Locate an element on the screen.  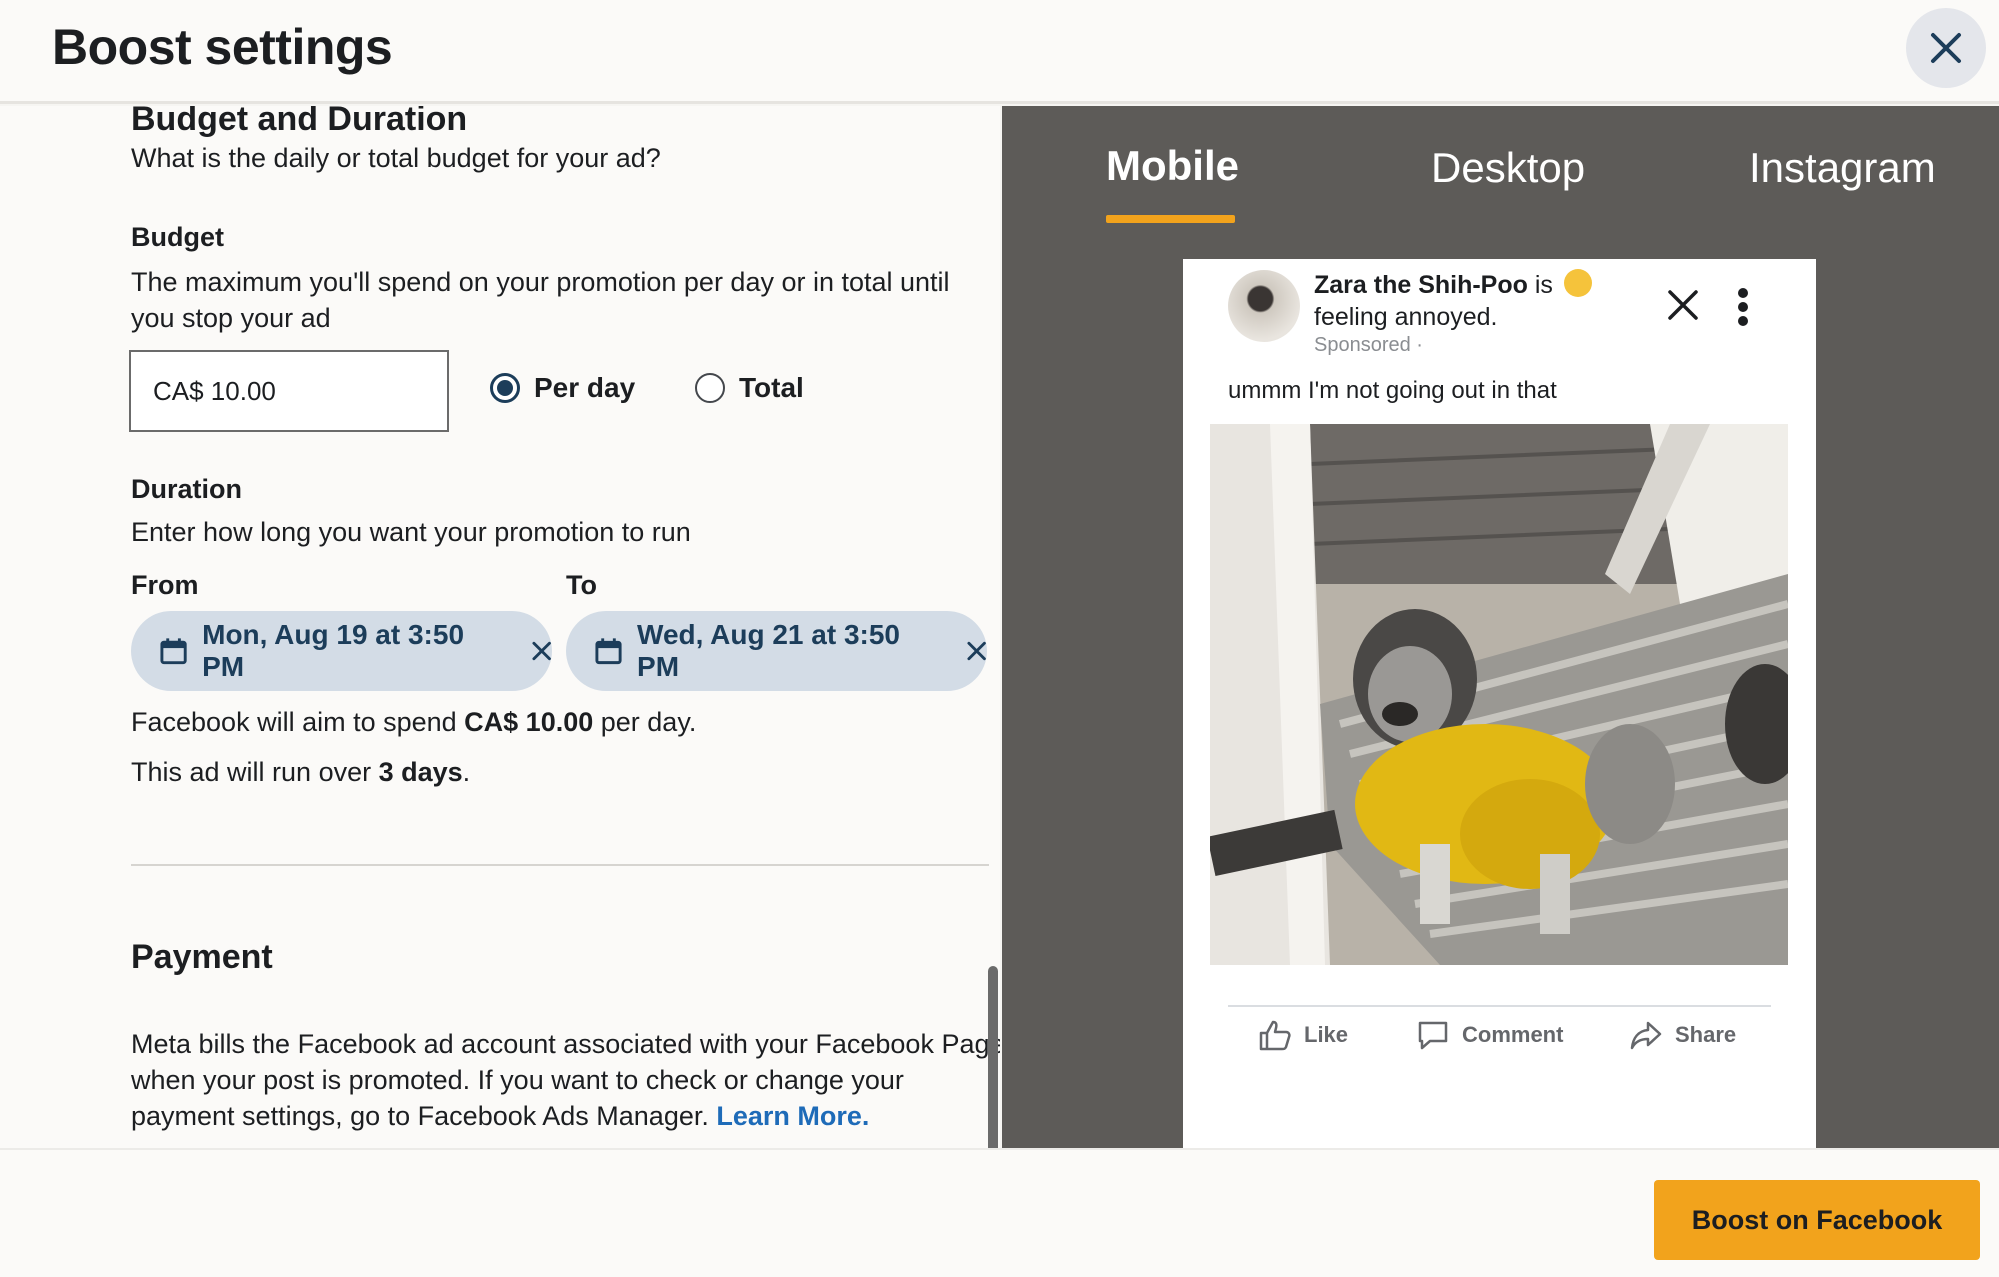
from-label: From is located at coordinates (165, 585).